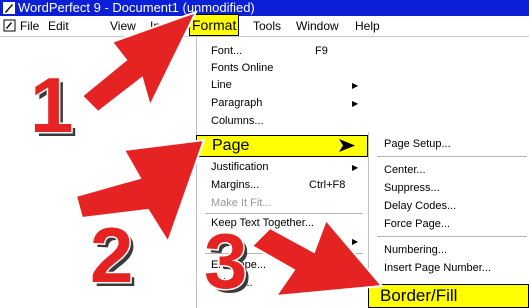 Image resolution: width=529 pixels, height=308 pixels. Describe the element at coordinates (347, 145) in the screenshot. I see `submenu-arrow-icon` at that location.